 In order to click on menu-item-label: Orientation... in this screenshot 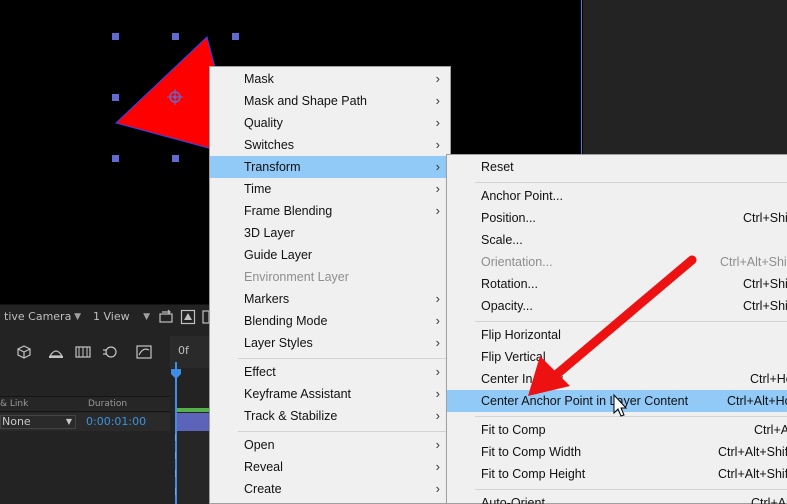, I will do `click(517, 262)`.